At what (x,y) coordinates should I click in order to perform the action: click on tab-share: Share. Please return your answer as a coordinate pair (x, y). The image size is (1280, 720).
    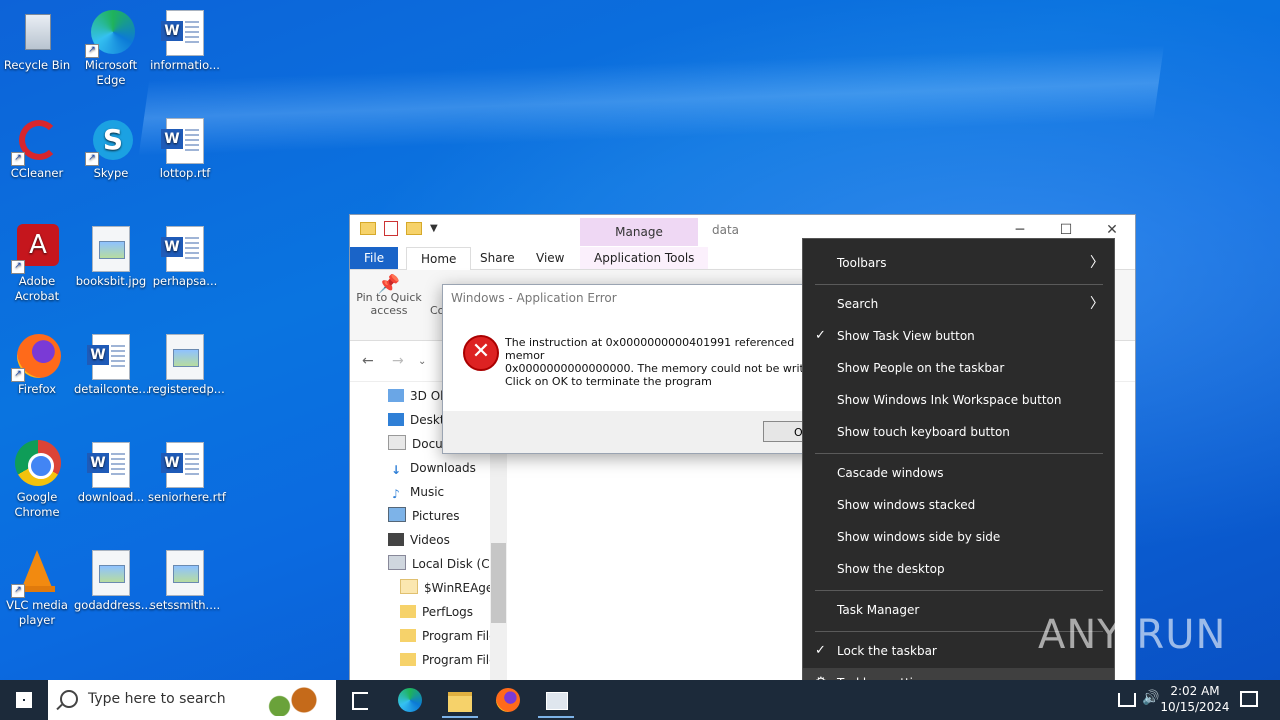
    Looking at the image, I should click on (497, 258).